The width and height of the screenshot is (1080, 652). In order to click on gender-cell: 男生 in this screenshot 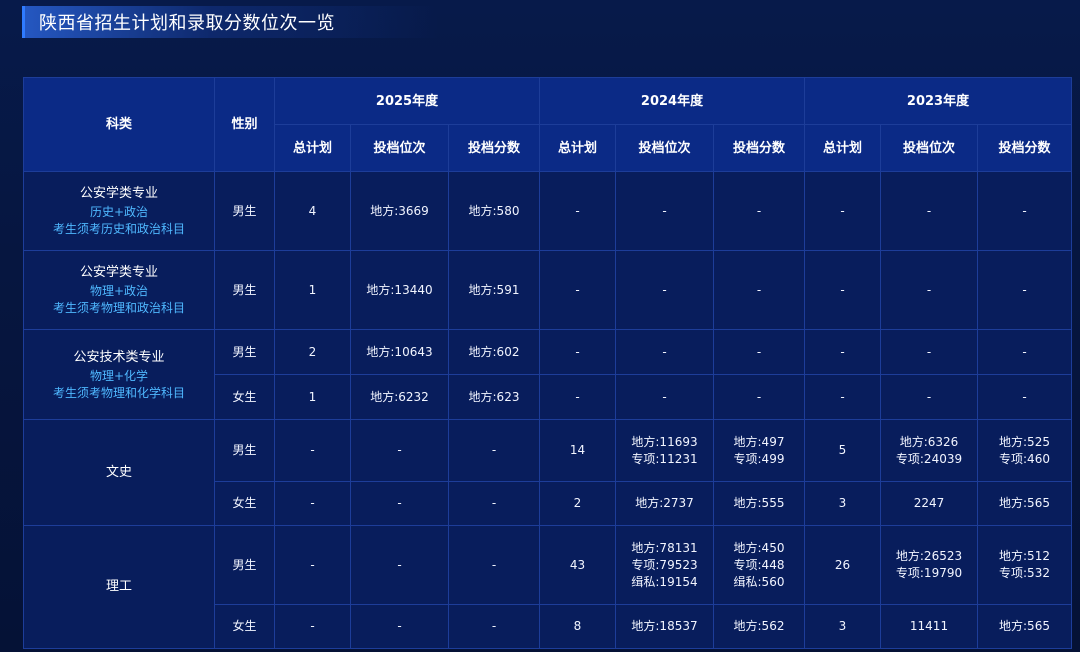, I will do `click(244, 565)`.